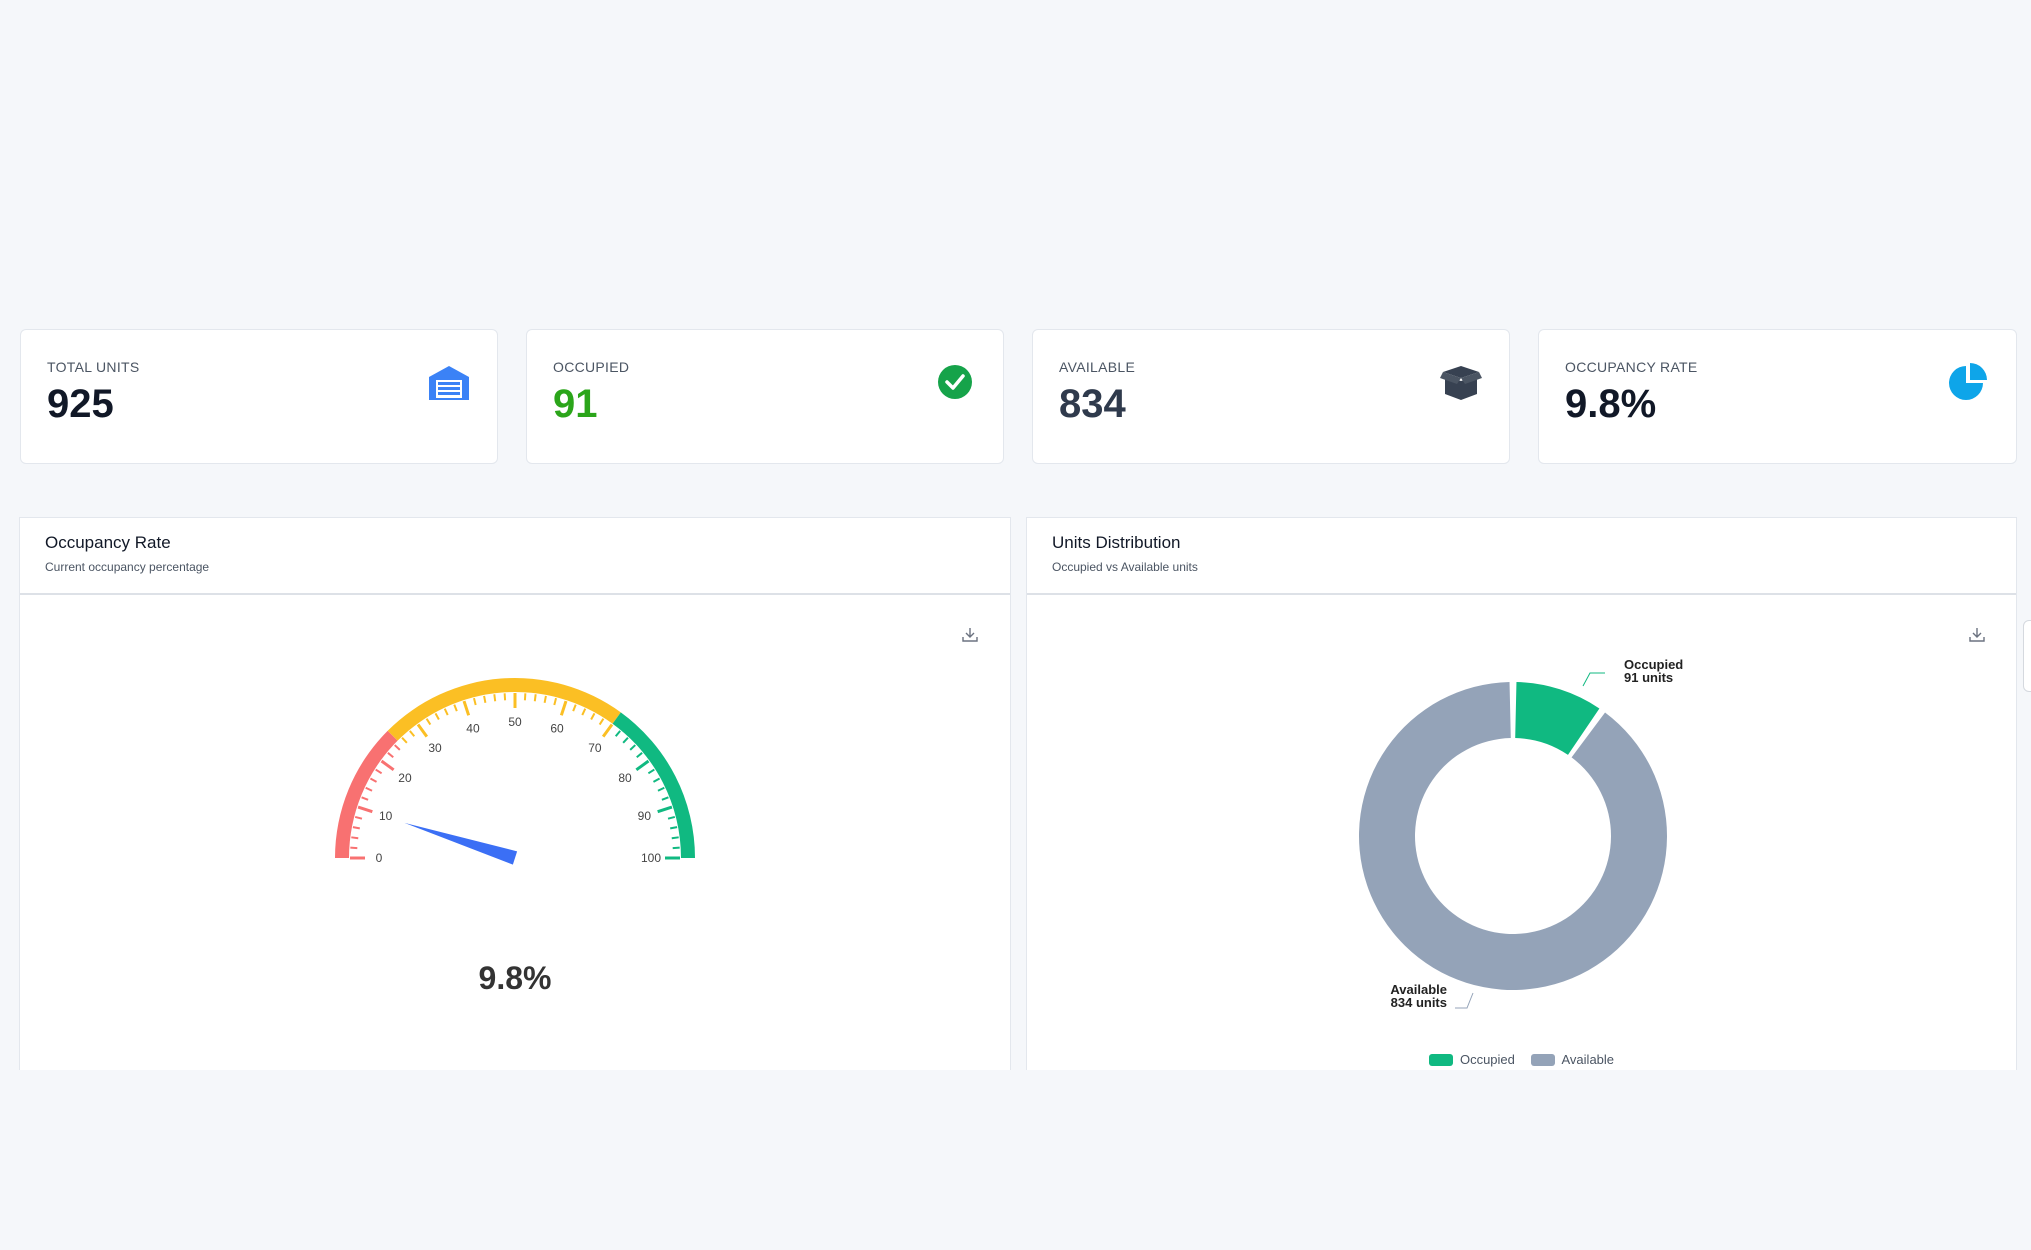  I want to click on donut-slice-available, so click(1513, 836).